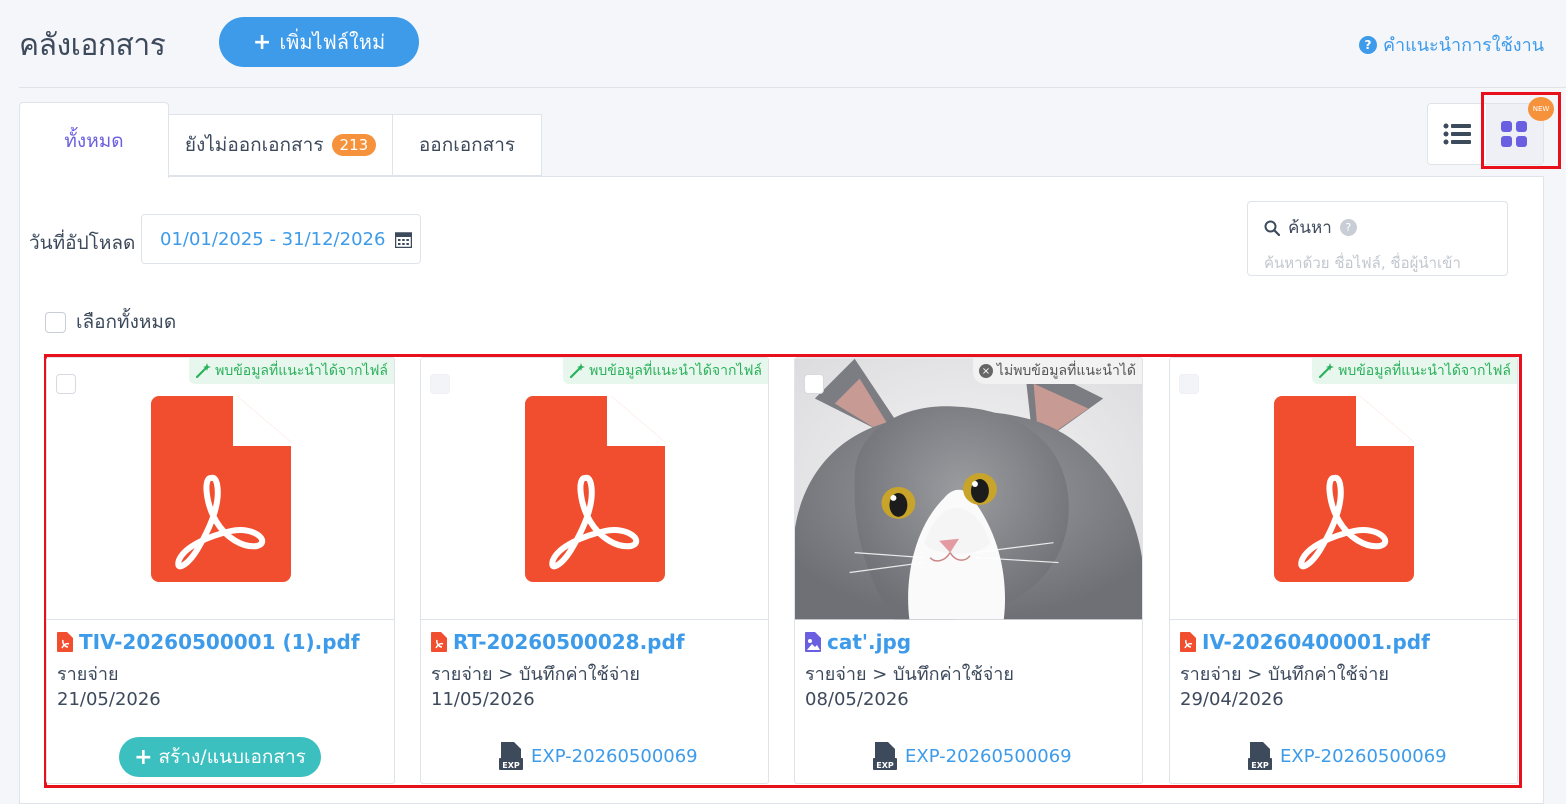 Image resolution: width=1566 pixels, height=804 pixels. Describe the element at coordinates (1272, 228) in the screenshot. I see `search-icon` at that location.